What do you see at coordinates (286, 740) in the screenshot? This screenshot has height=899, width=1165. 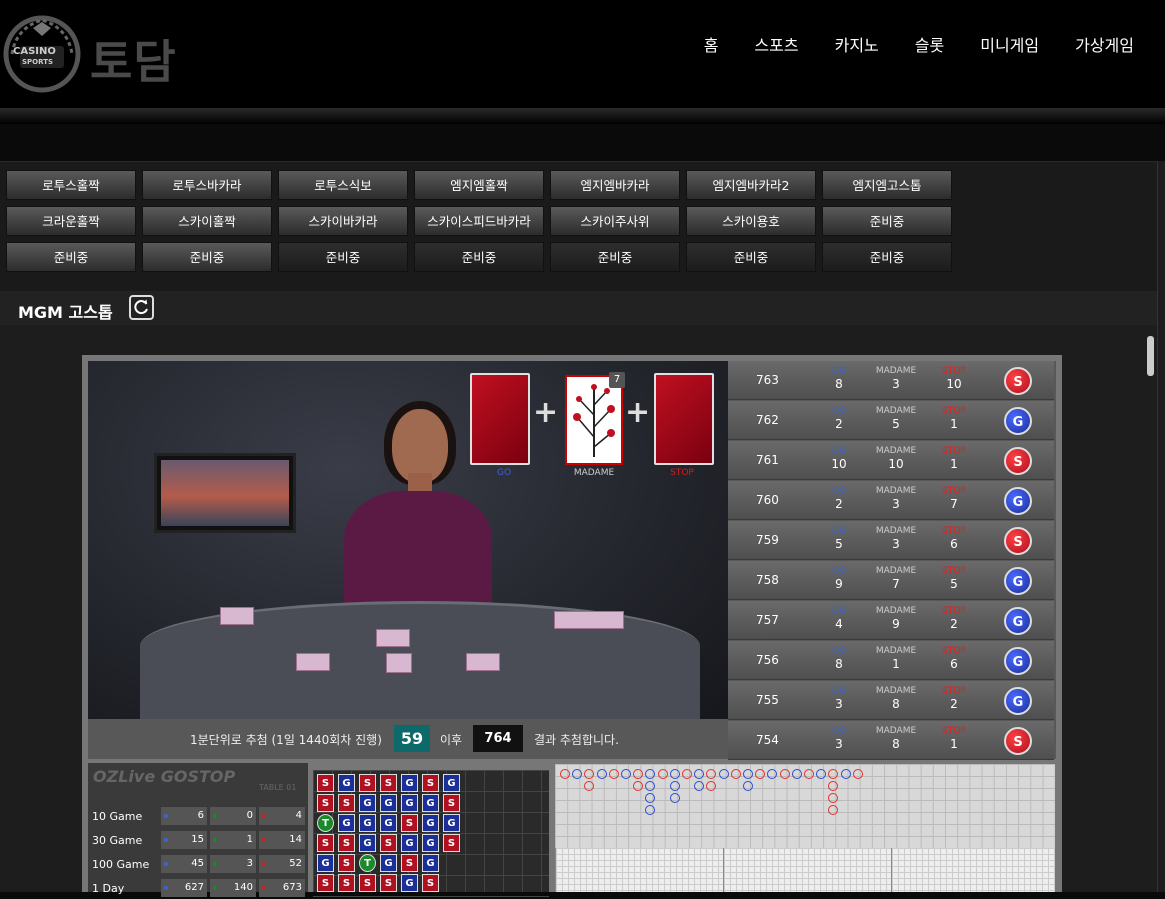 I see `draw-schedule-text: 1분단위로 추첨 (1일 1440회차 진행)` at bounding box center [286, 740].